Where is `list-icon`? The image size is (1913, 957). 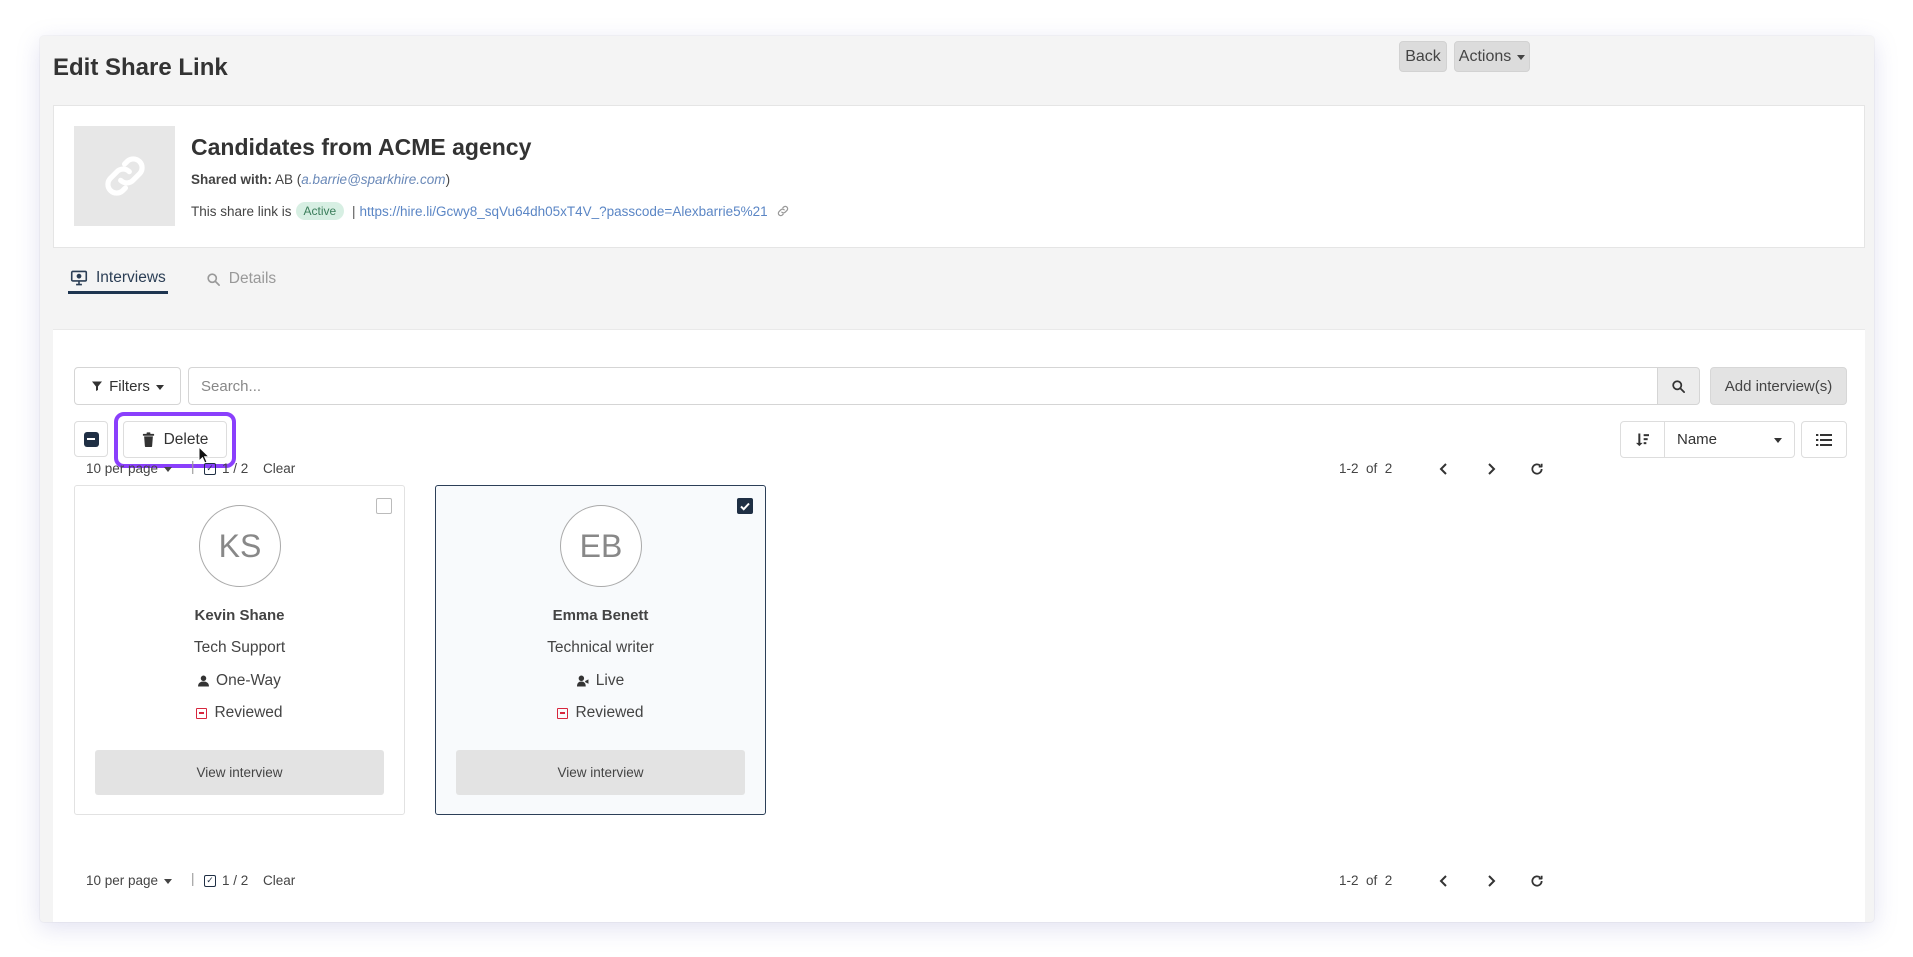
list-icon is located at coordinates (1824, 439).